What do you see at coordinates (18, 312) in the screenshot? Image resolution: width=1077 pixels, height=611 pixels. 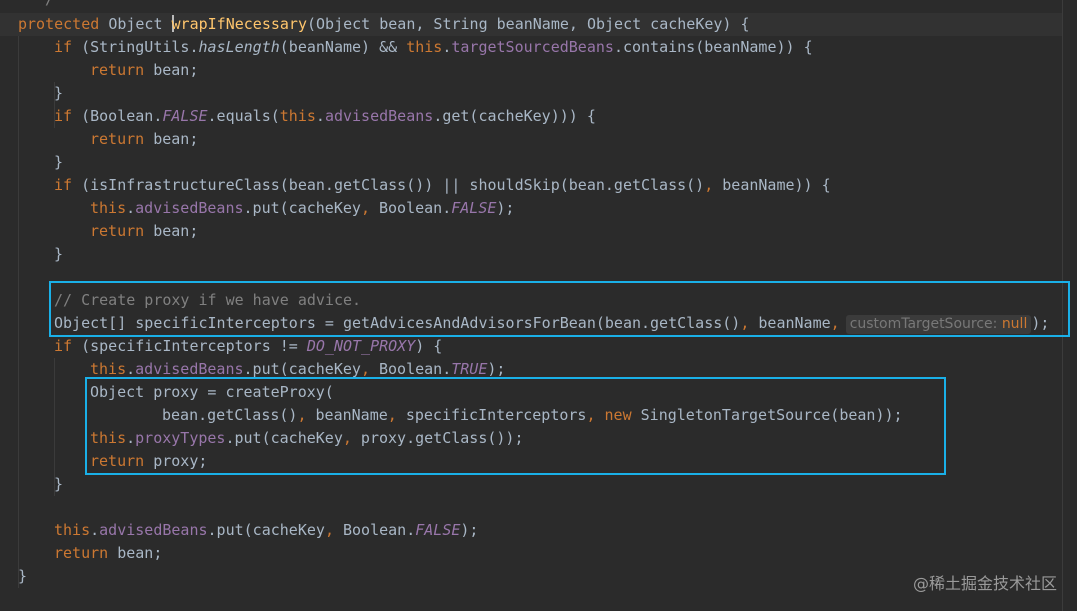 I see `indent-guide` at bounding box center [18, 312].